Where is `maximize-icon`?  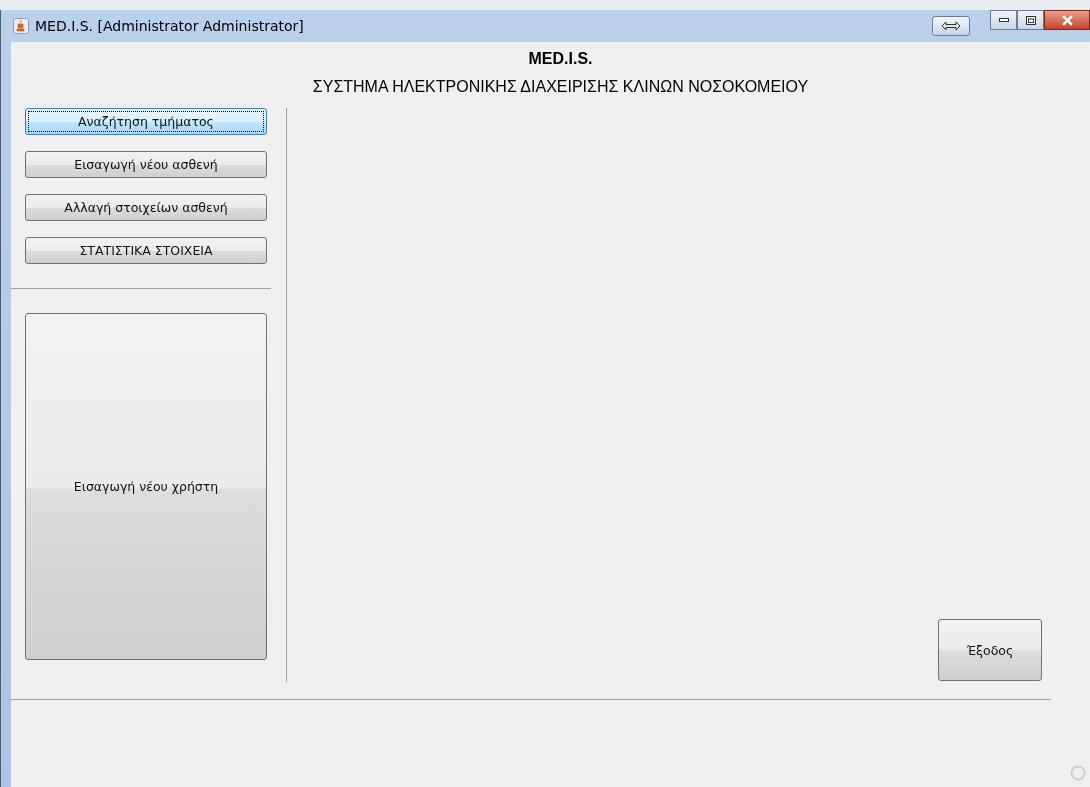
maximize-icon is located at coordinates (1030, 20).